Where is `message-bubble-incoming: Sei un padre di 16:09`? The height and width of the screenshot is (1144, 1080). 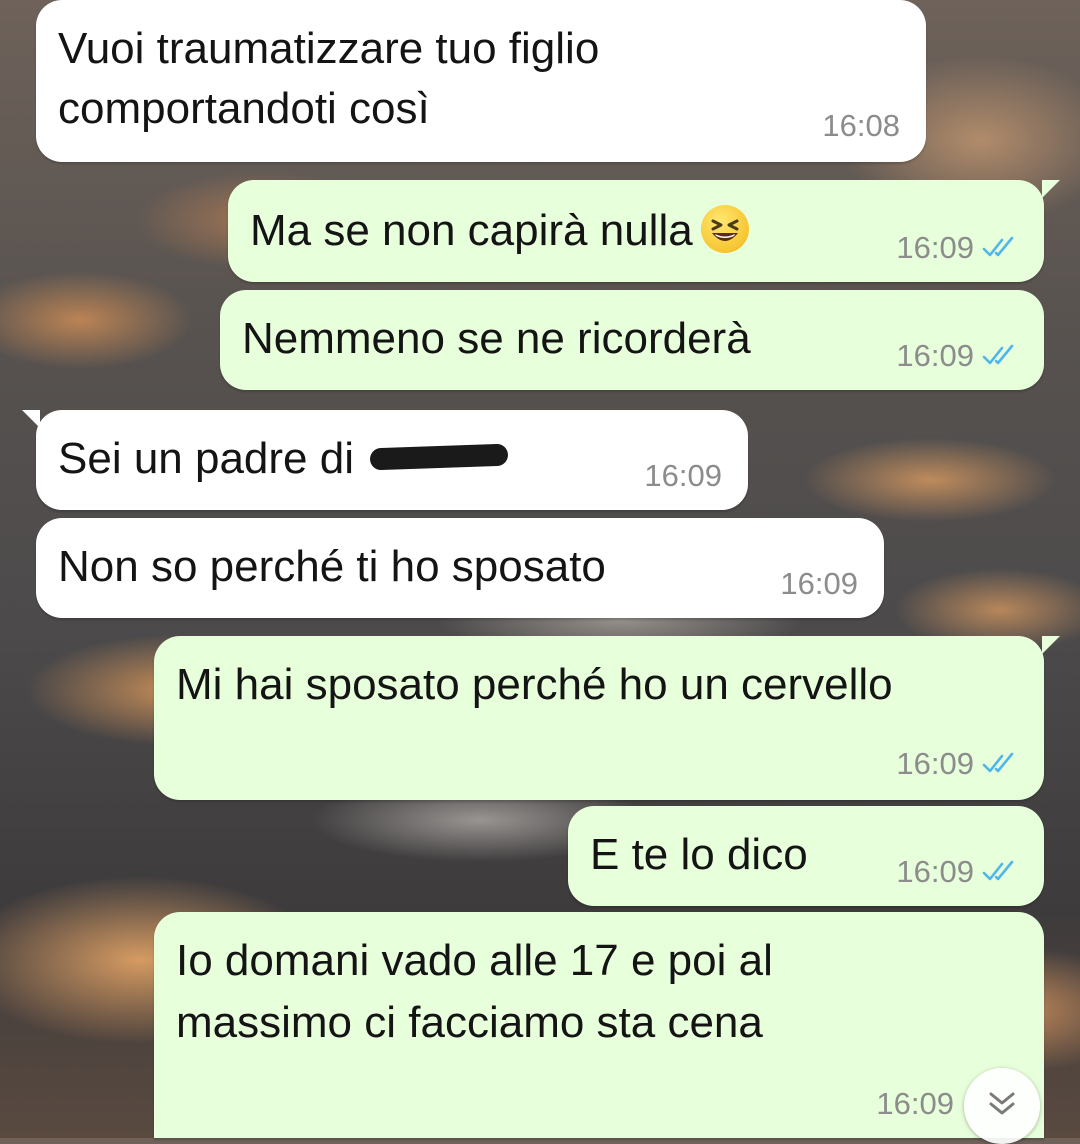 message-bubble-incoming: Sei un padre di 16:09 is located at coordinates (385, 460).